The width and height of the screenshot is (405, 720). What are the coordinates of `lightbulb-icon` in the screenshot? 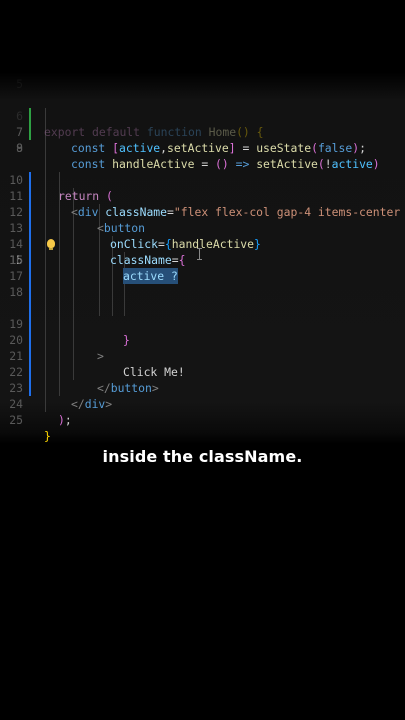 It's located at (51, 244).